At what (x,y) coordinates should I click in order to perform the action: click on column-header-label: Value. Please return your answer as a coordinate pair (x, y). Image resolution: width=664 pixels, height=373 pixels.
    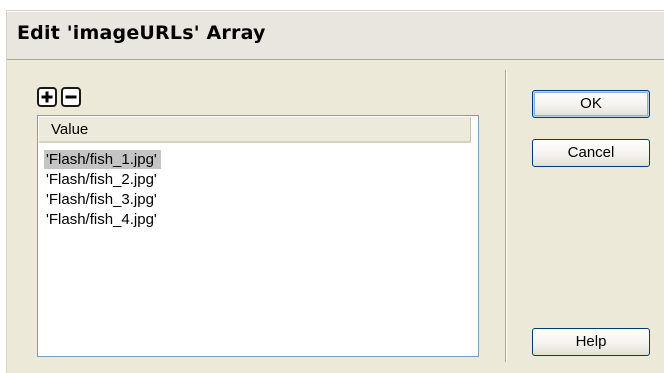
    Looking at the image, I should click on (70, 129).